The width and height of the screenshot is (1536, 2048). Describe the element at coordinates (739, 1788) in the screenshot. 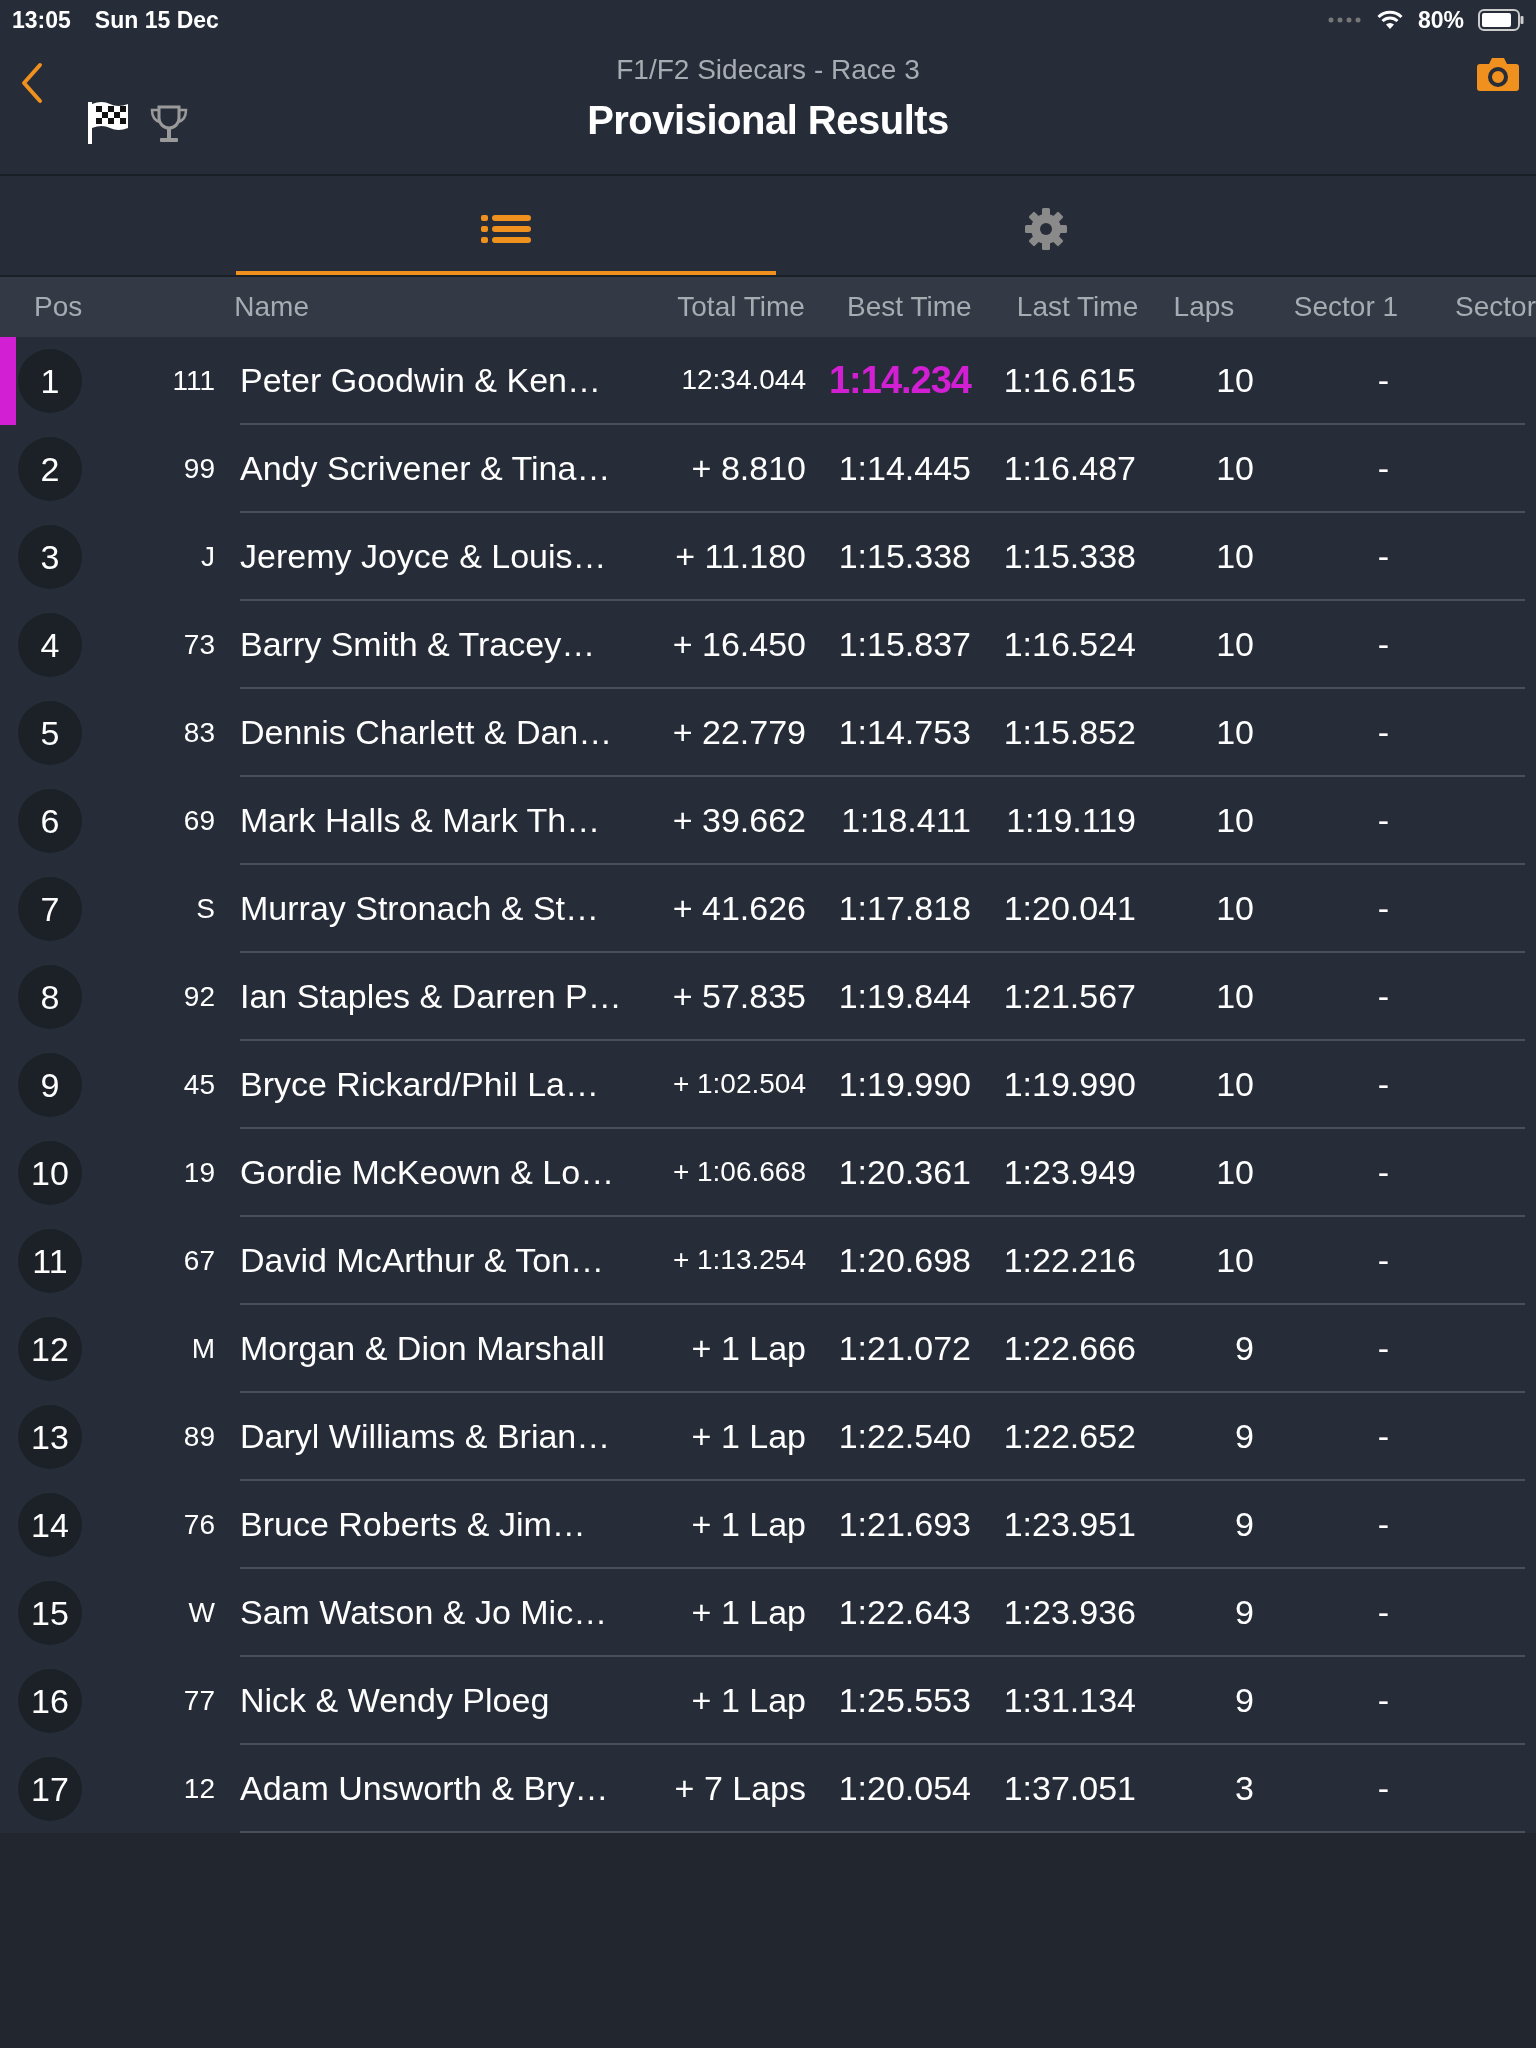

I see `total-time: + 7 Laps` at that location.